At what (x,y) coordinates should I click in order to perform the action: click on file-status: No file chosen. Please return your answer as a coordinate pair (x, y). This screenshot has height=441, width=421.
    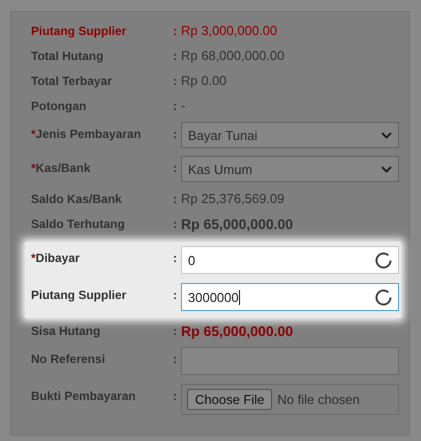
    Looking at the image, I should click on (318, 399).